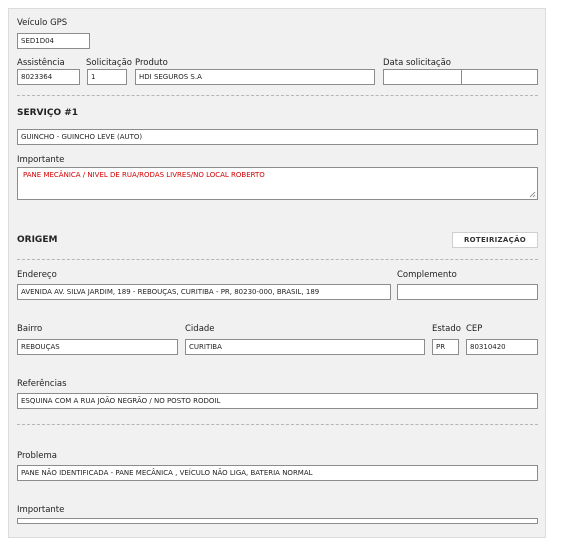 The height and width of the screenshot is (538, 577). What do you see at coordinates (151, 63) in the screenshot?
I see `produto-label: Produto` at bounding box center [151, 63].